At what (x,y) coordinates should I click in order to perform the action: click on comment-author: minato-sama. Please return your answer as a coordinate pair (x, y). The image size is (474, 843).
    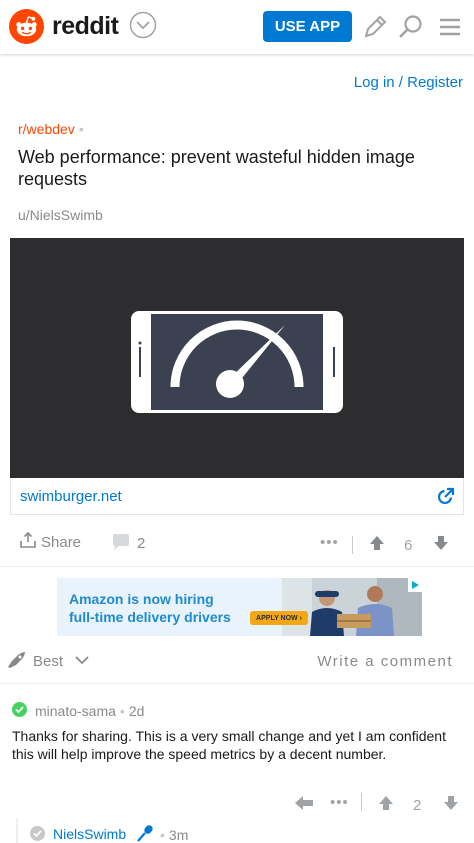
    Looking at the image, I should click on (75, 711).